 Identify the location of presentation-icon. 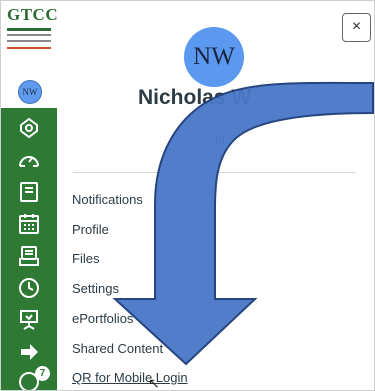
(29, 320).